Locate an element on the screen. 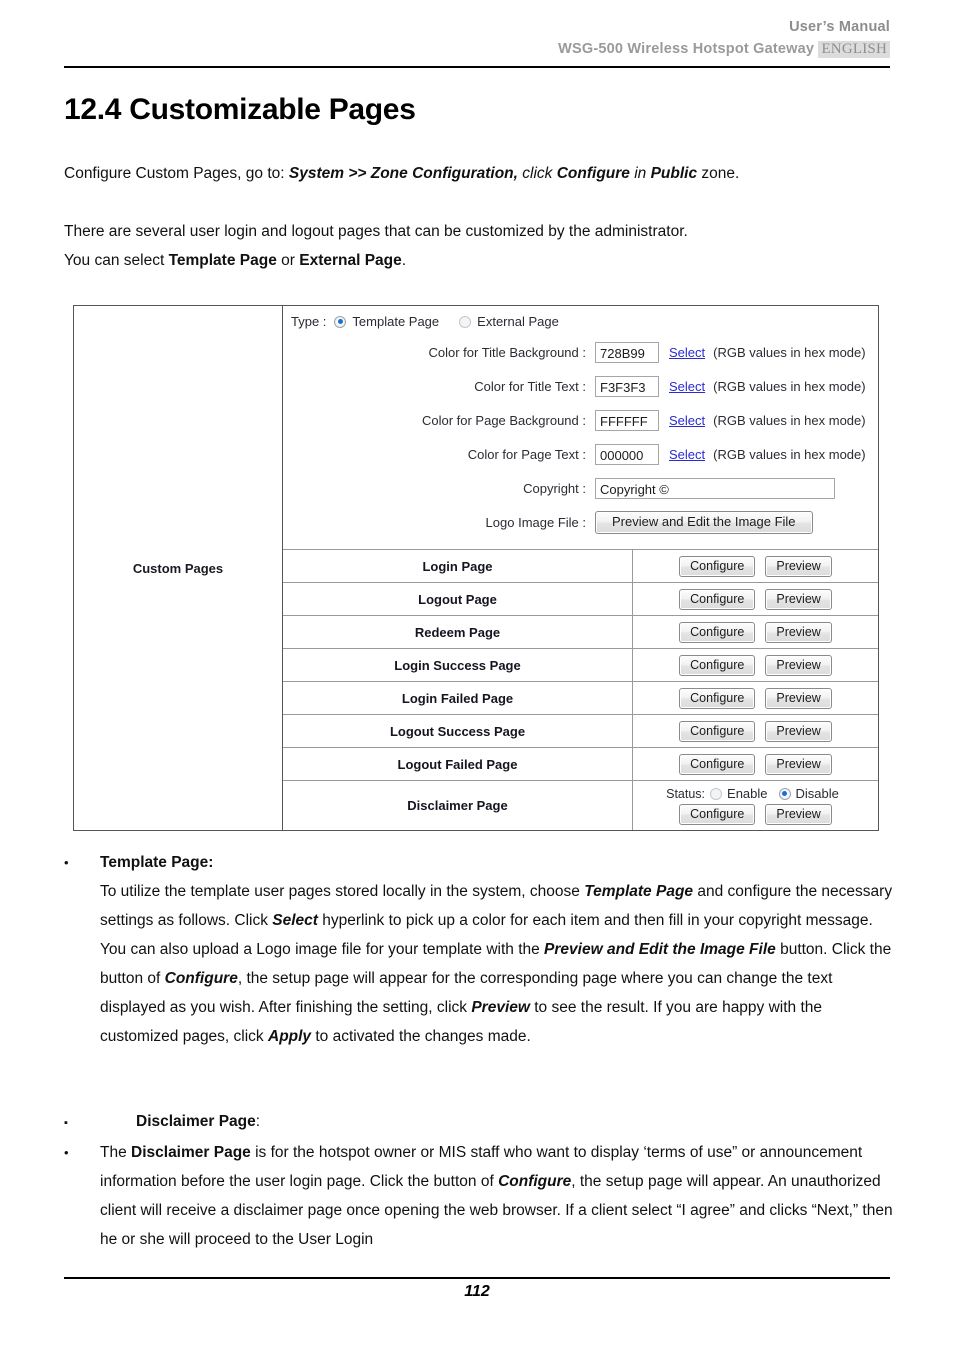  dp-text-a: The is located at coordinates (116, 1152).